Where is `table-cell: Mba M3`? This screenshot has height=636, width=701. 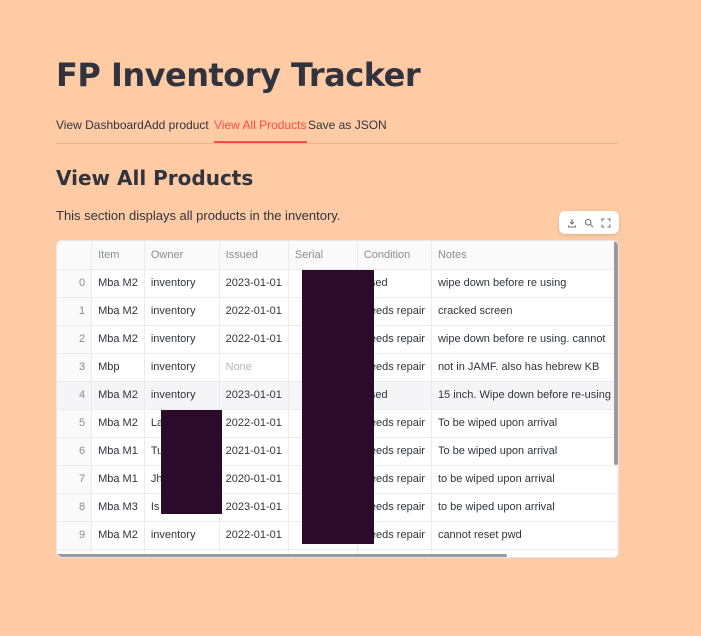 table-cell: Mba M3 is located at coordinates (118, 507).